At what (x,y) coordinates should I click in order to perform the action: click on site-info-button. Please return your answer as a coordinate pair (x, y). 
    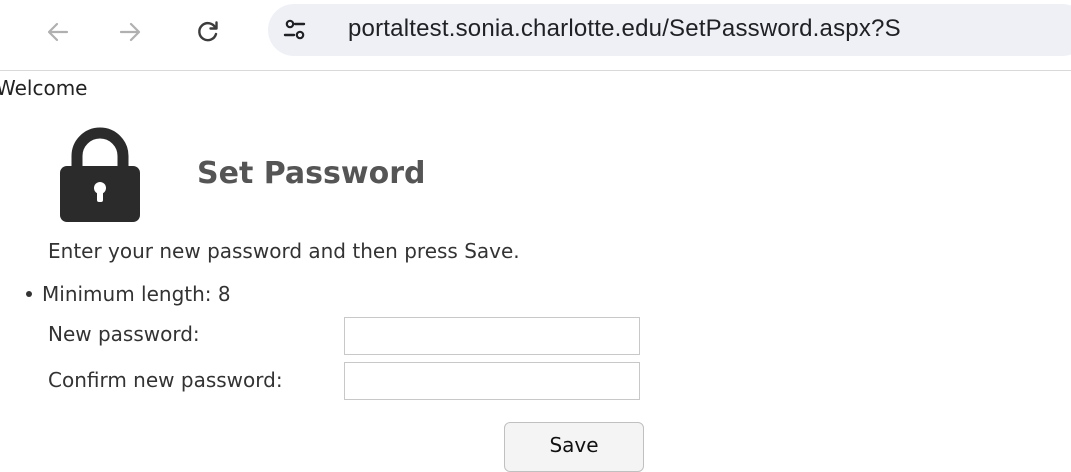
    Looking at the image, I should click on (295, 30).